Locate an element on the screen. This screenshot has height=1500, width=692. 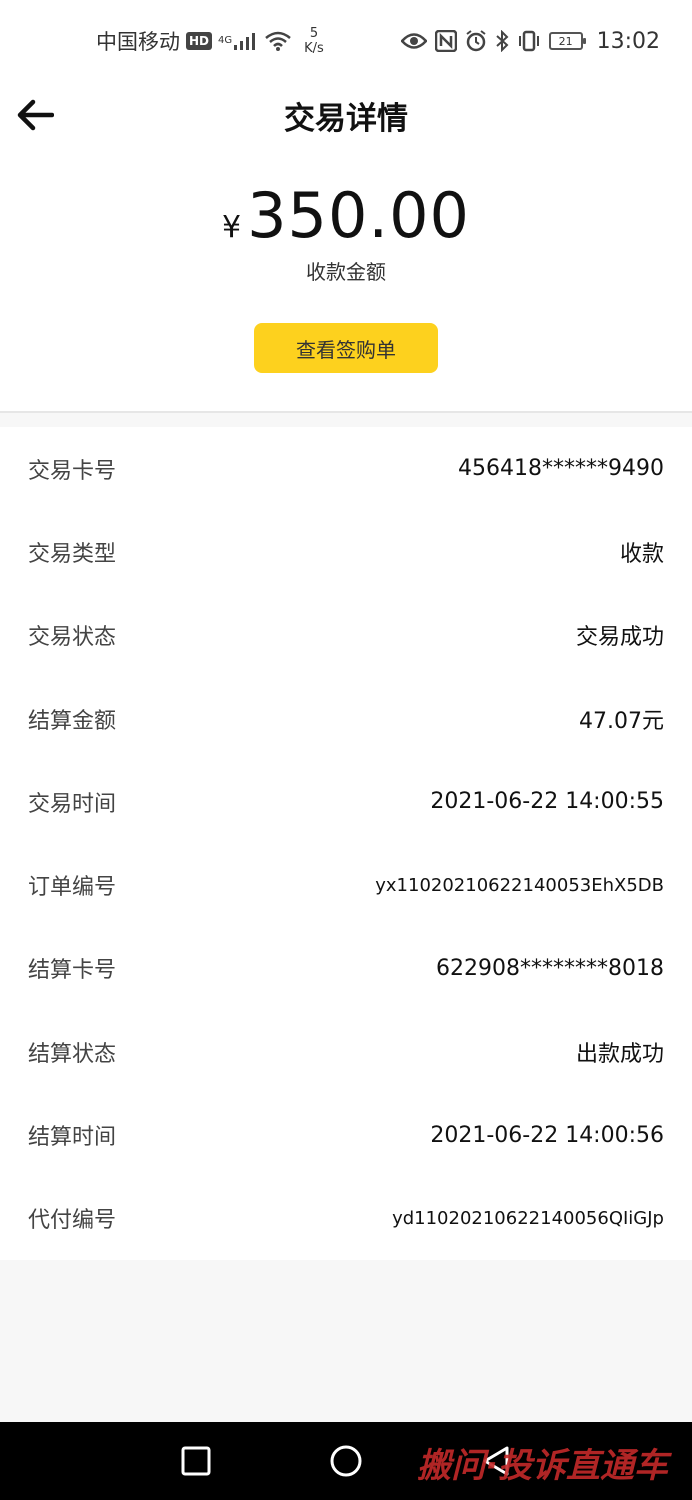
amount-row: ¥ 350.00 is located at coordinates (346, 216).